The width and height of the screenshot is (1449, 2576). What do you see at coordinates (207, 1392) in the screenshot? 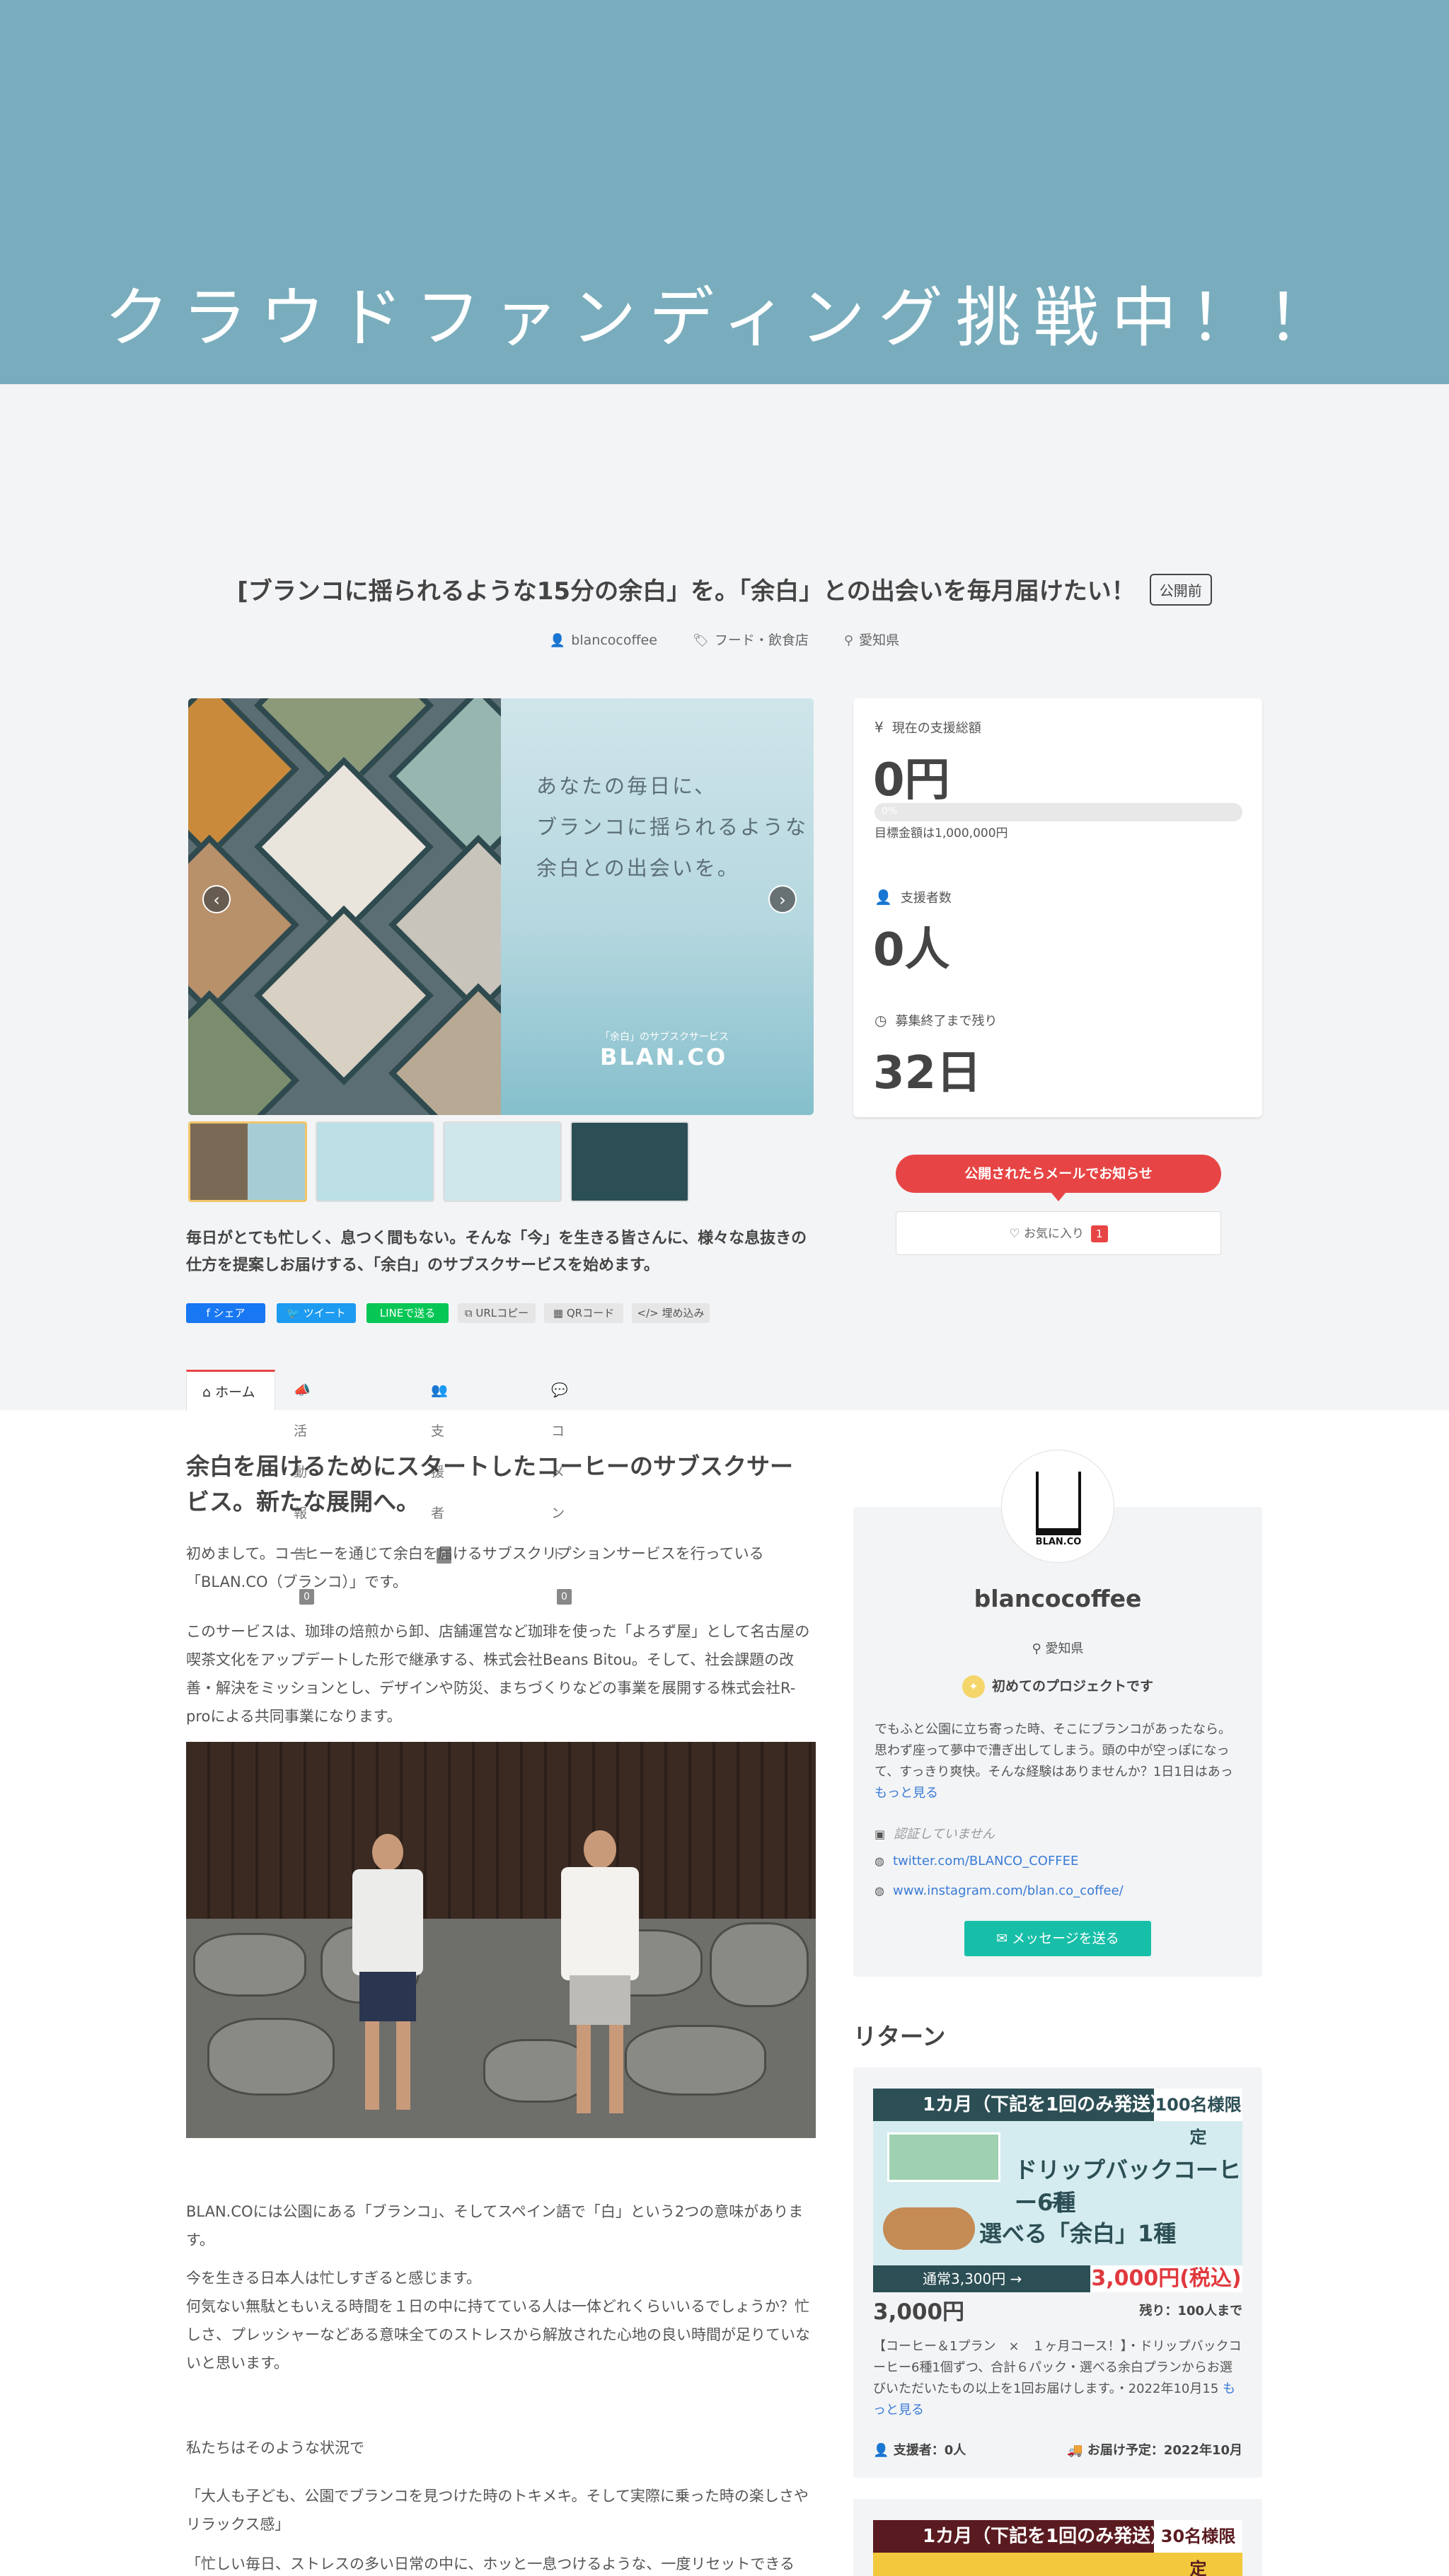
I see `home-icon: ⌂` at bounding box center [207, 1392].